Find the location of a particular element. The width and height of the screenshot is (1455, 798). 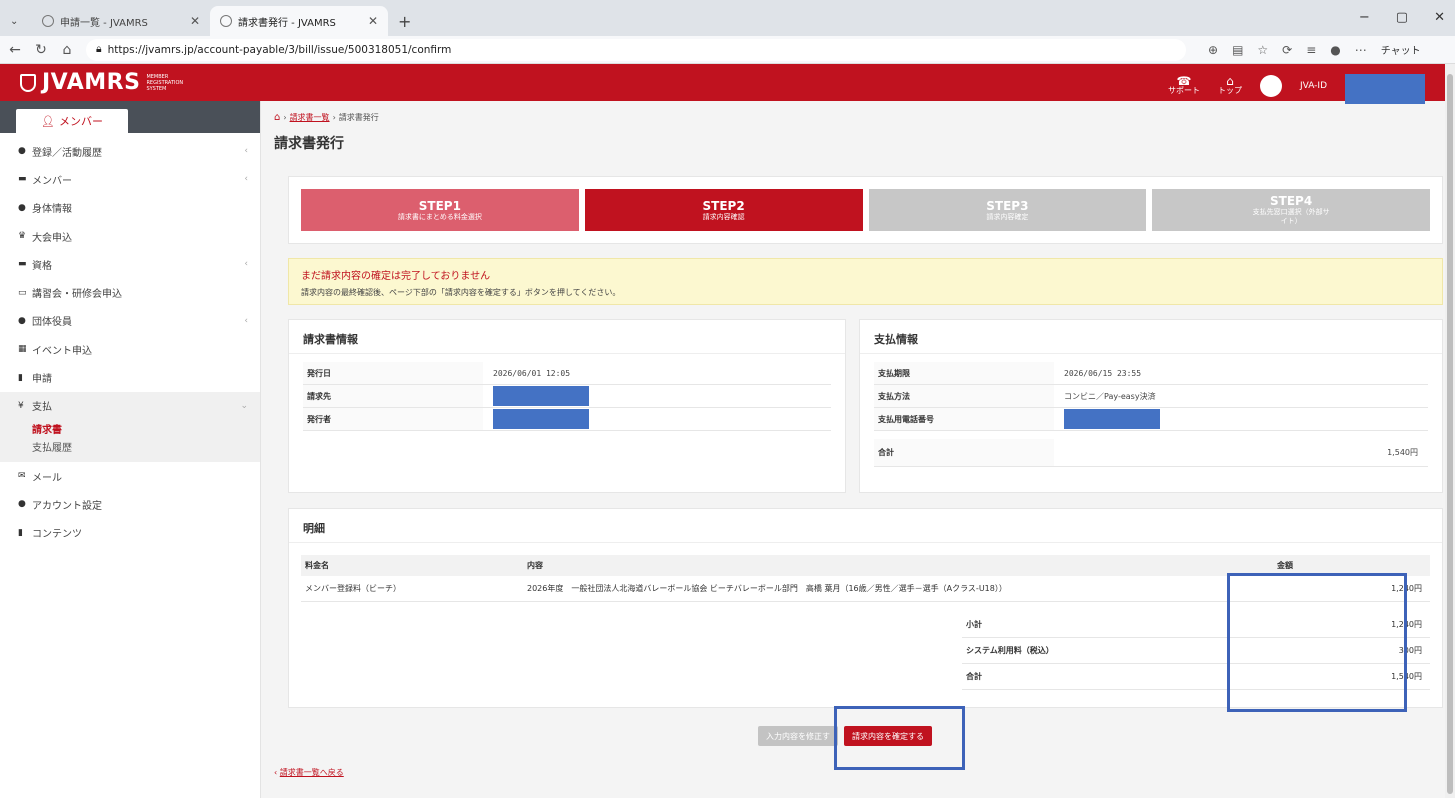

chevron-left-icon: ‹ is located at coordinates (246, 320).